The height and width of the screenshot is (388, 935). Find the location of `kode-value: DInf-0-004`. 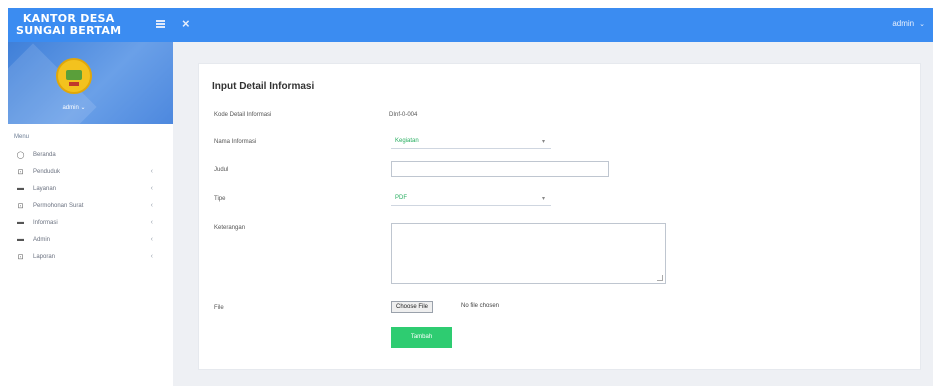

kode-value: DInf-0-004 is located at coordinates (403, 115).